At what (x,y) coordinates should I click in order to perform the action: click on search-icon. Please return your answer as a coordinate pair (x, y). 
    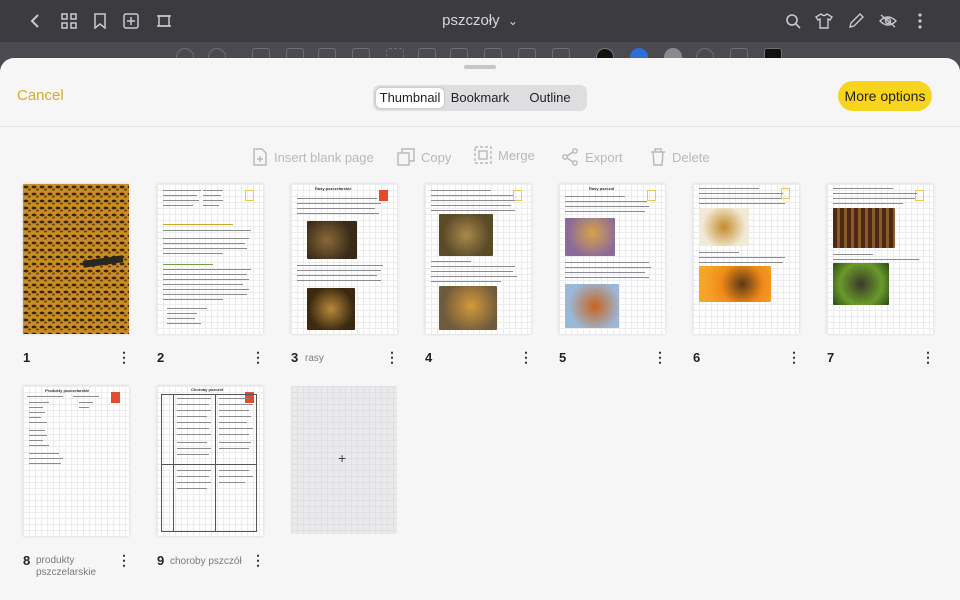
    Looking at the image, I should click on (793, 21).